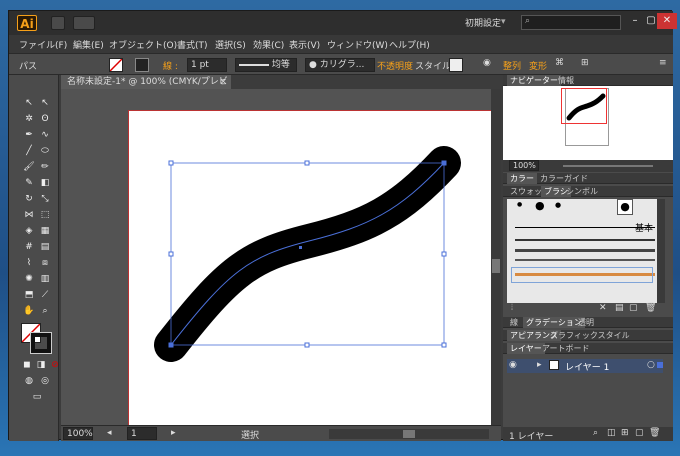 This screenshot has height=456, width=680. I want to click on screen-mode-icon: ▭, so click(37, 397).